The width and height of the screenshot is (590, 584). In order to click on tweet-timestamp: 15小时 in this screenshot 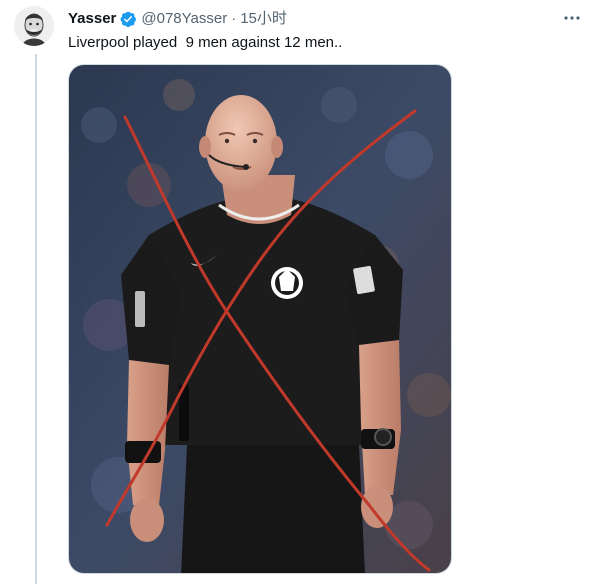, I will do `click(263, 19)`.